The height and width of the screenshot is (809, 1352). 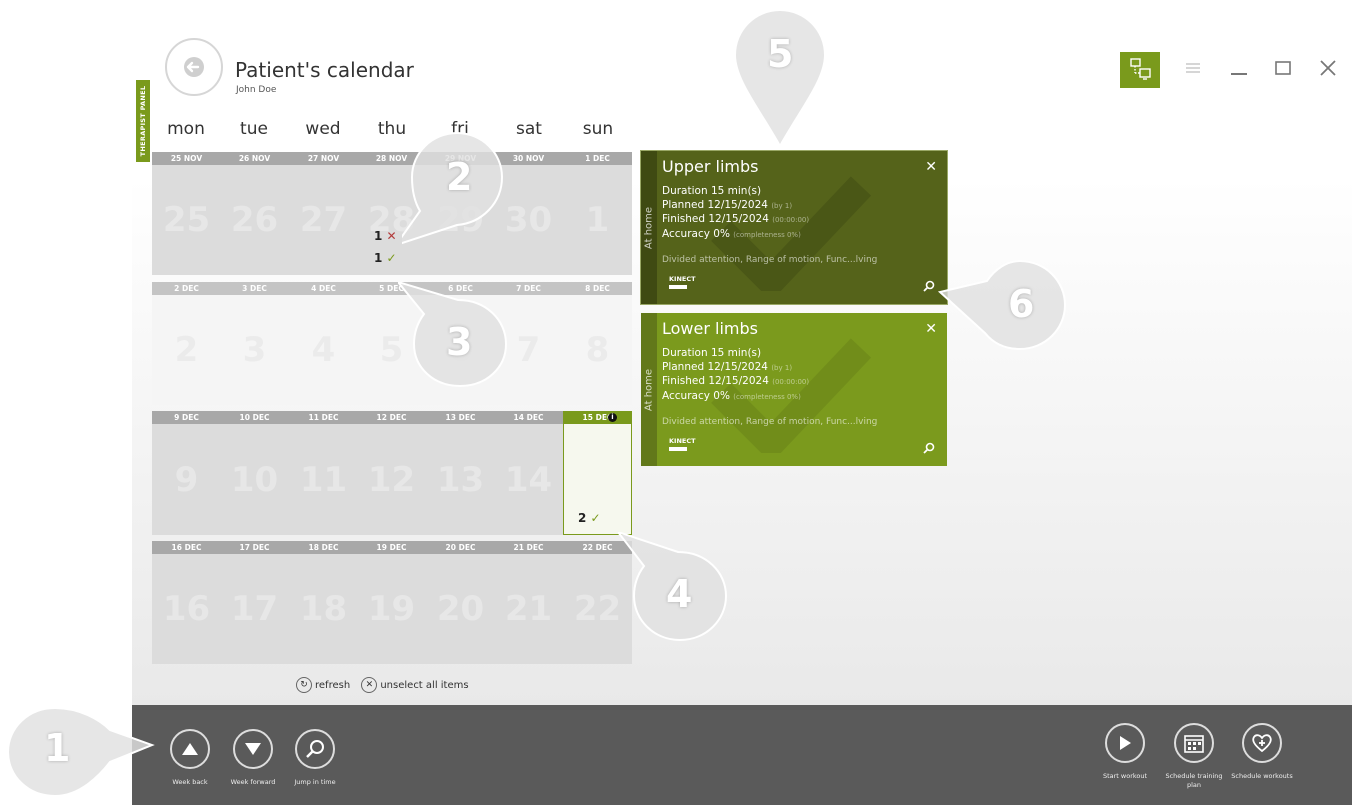 I want to click on day-number: 2, so click(x=186, y=350).